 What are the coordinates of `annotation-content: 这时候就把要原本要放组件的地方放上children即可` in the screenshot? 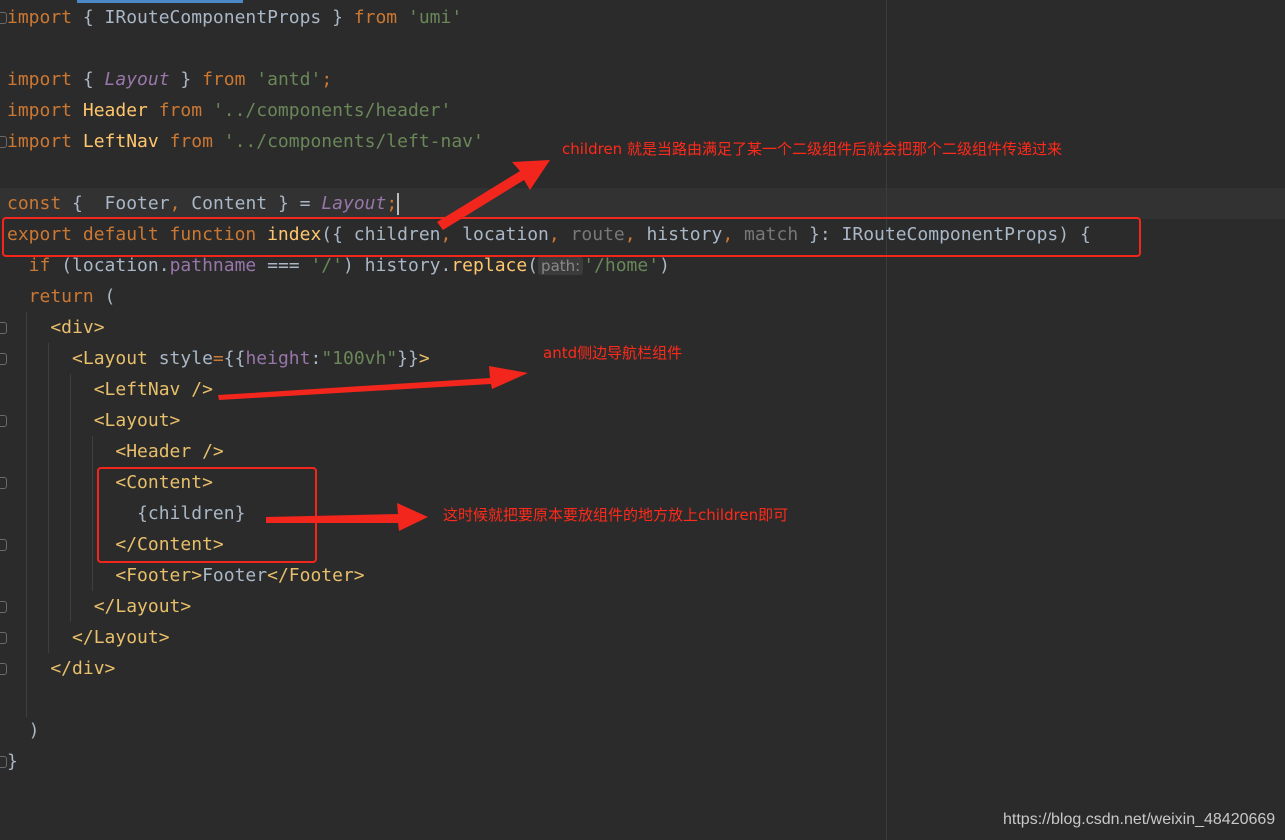 It's located at (616, 515).